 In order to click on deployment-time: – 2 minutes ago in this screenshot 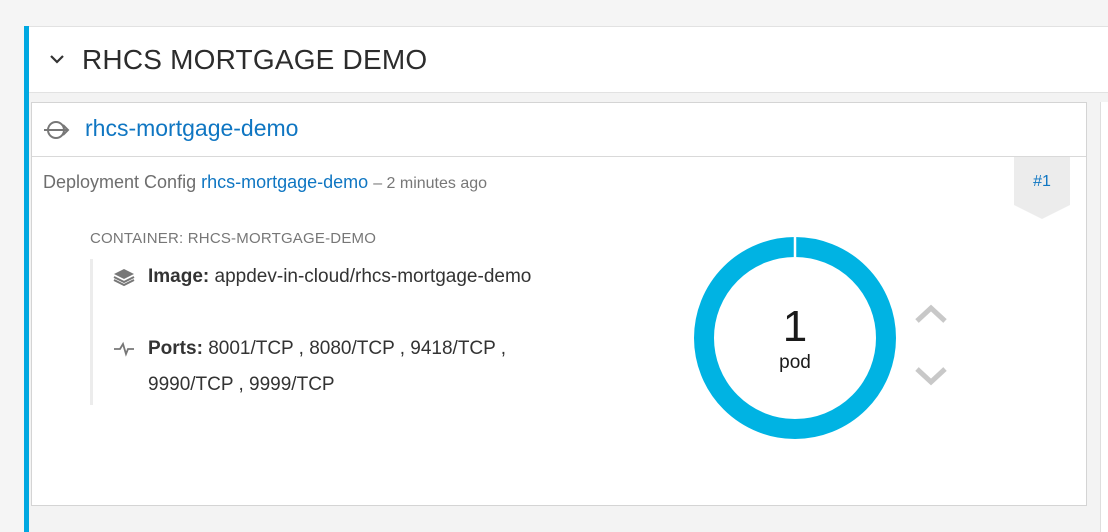, I will do `click(430, 183)`.